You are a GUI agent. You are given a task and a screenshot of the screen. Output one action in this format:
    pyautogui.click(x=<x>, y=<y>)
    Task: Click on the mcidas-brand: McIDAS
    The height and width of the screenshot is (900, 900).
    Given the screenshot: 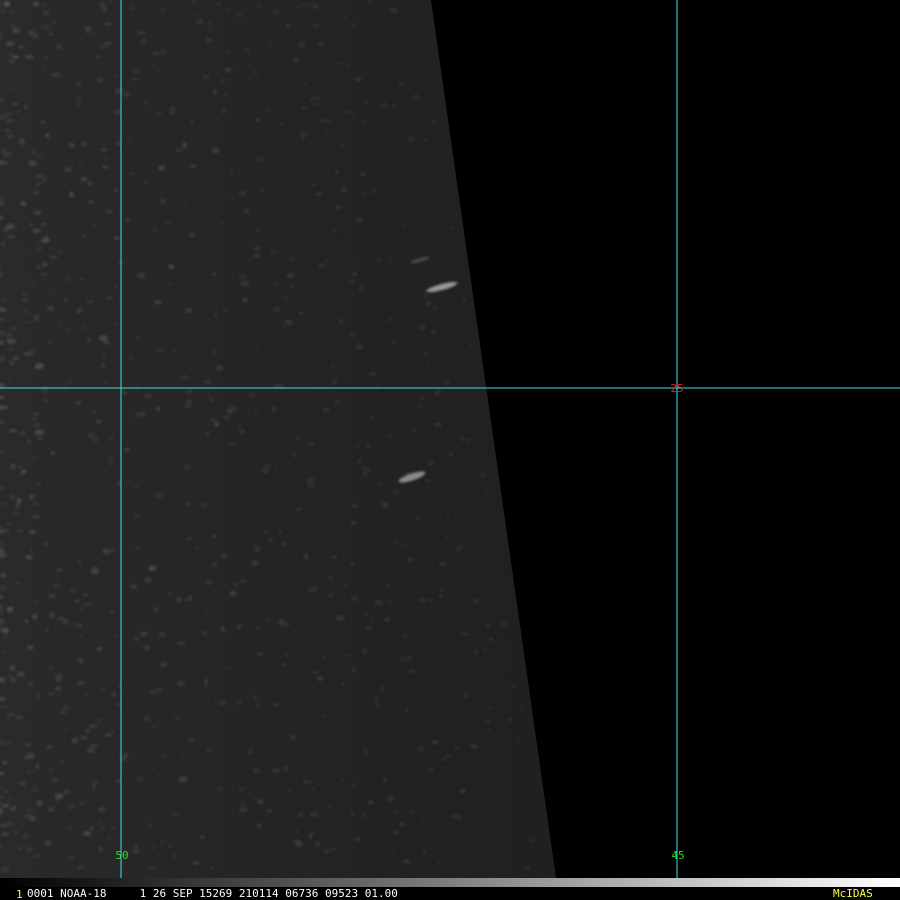 What is the action you would take?
    pyautogui.click(x=853, y=893)
    